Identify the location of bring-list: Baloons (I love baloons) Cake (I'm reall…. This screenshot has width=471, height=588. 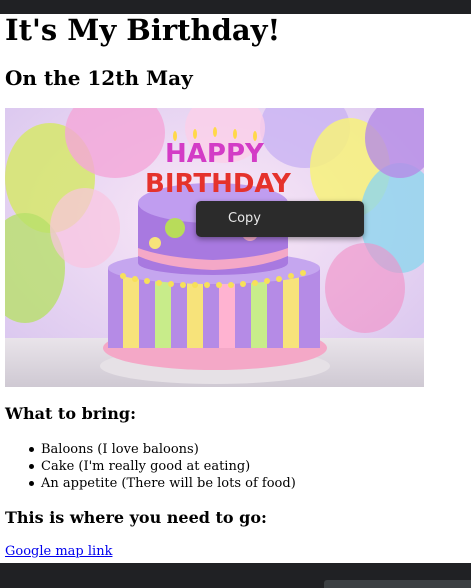
(162, 466).